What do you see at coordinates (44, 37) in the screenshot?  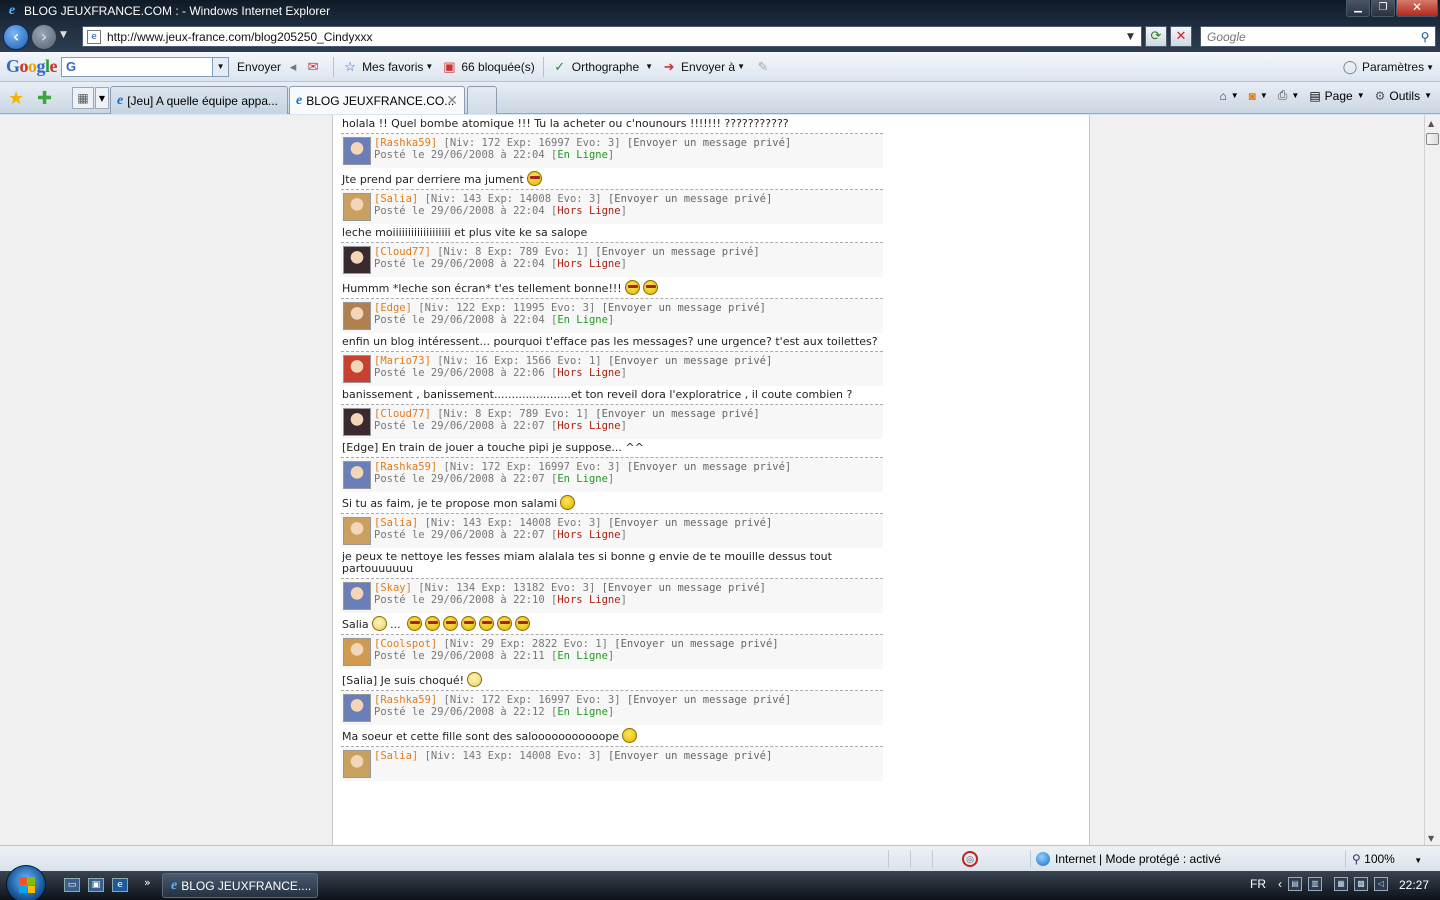 I see `forward-button: ›` at bounding box center [44, 37].